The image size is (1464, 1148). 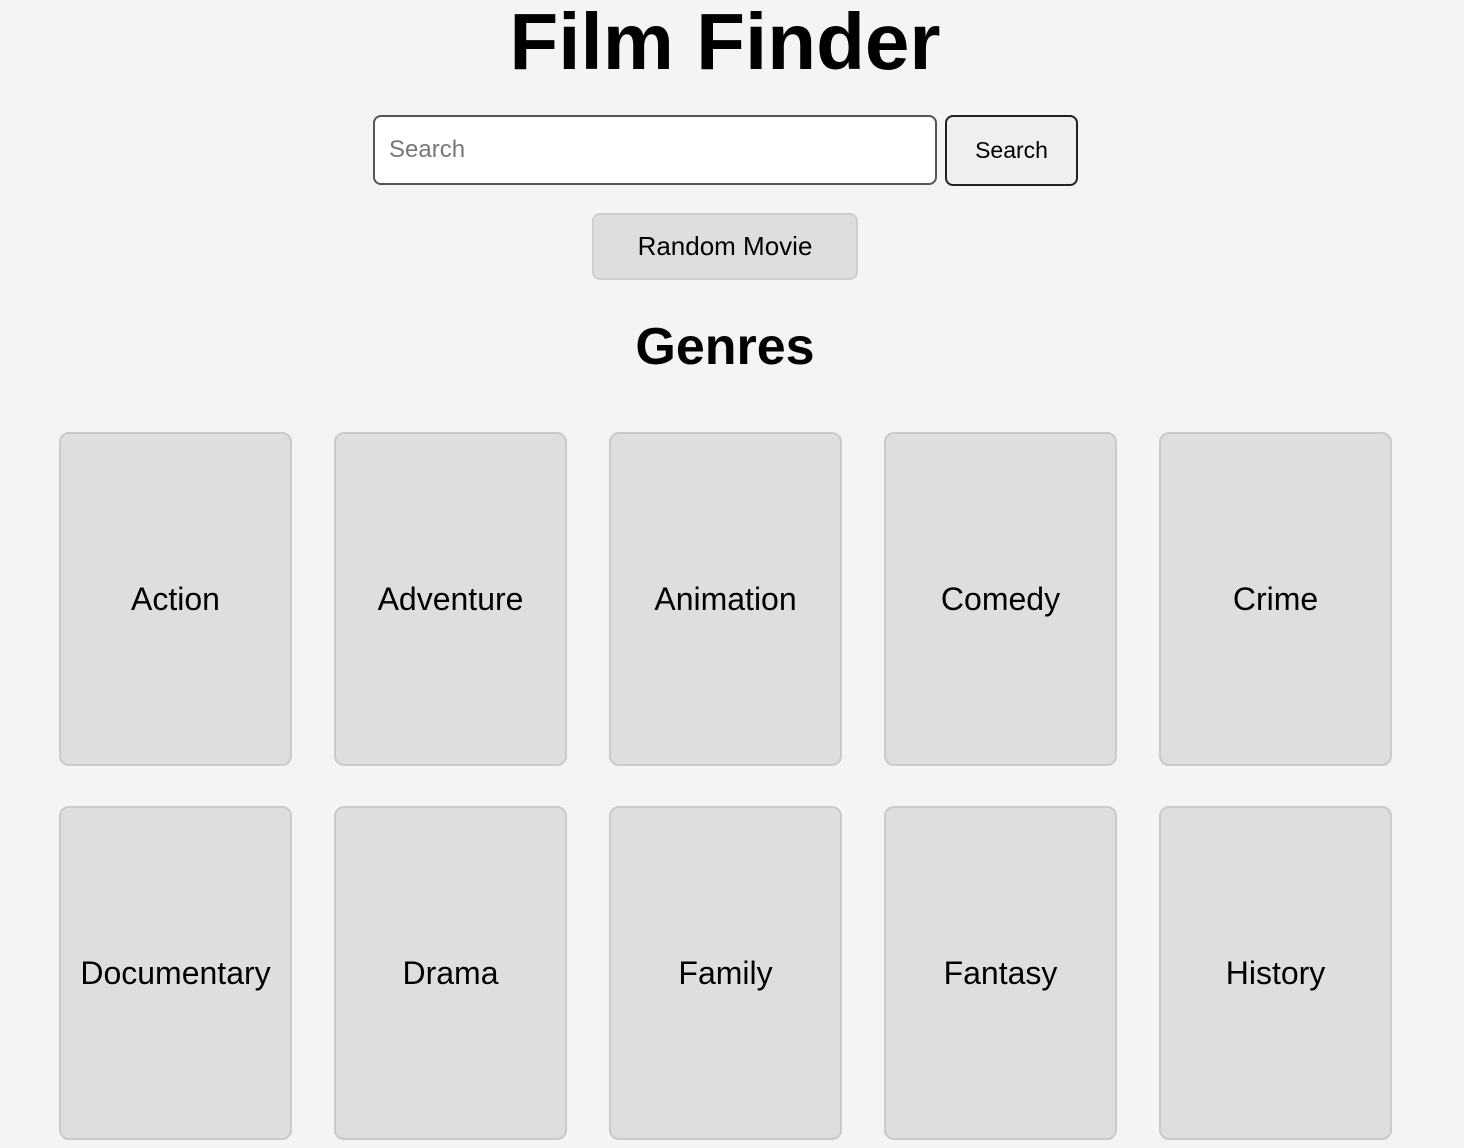 What do you see at coordinates (1275, 599) in the screenshot?
I see `genre-card-crime: Crime` at bounding box center [1275, 599].